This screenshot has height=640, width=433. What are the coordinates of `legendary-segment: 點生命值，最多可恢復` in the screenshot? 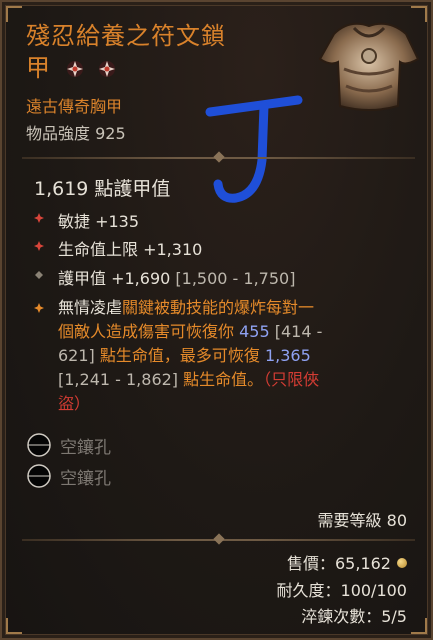 It's located at (182, 355).